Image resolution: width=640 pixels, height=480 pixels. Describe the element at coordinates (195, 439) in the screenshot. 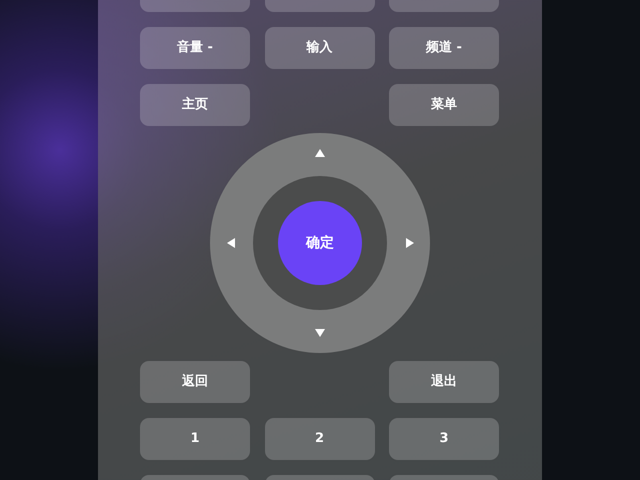

I see `remote-button: 1` at that location.